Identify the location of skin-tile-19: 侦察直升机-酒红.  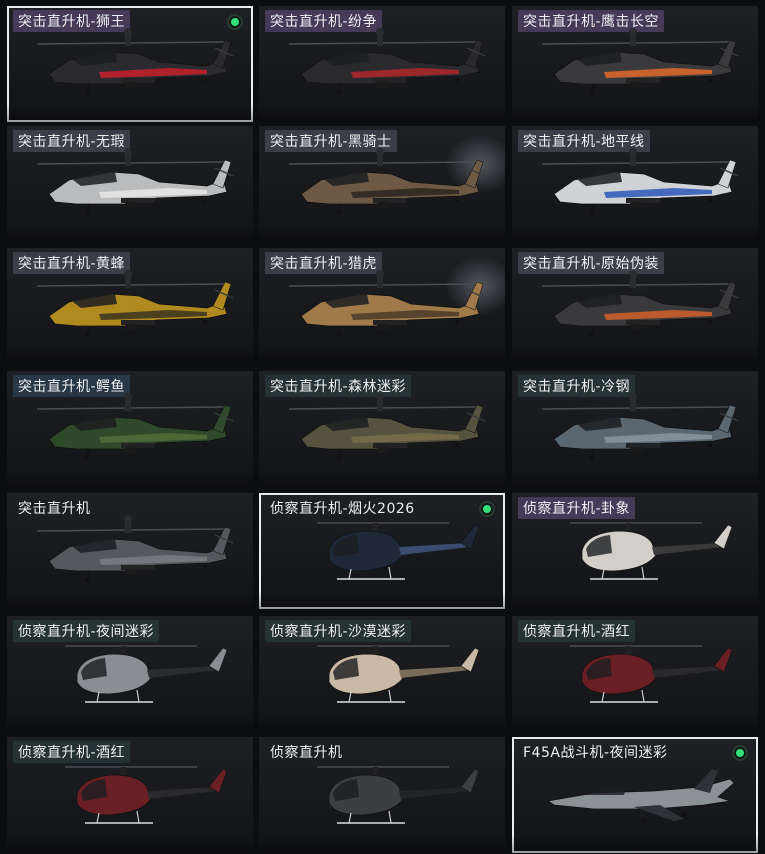
(130, 795).